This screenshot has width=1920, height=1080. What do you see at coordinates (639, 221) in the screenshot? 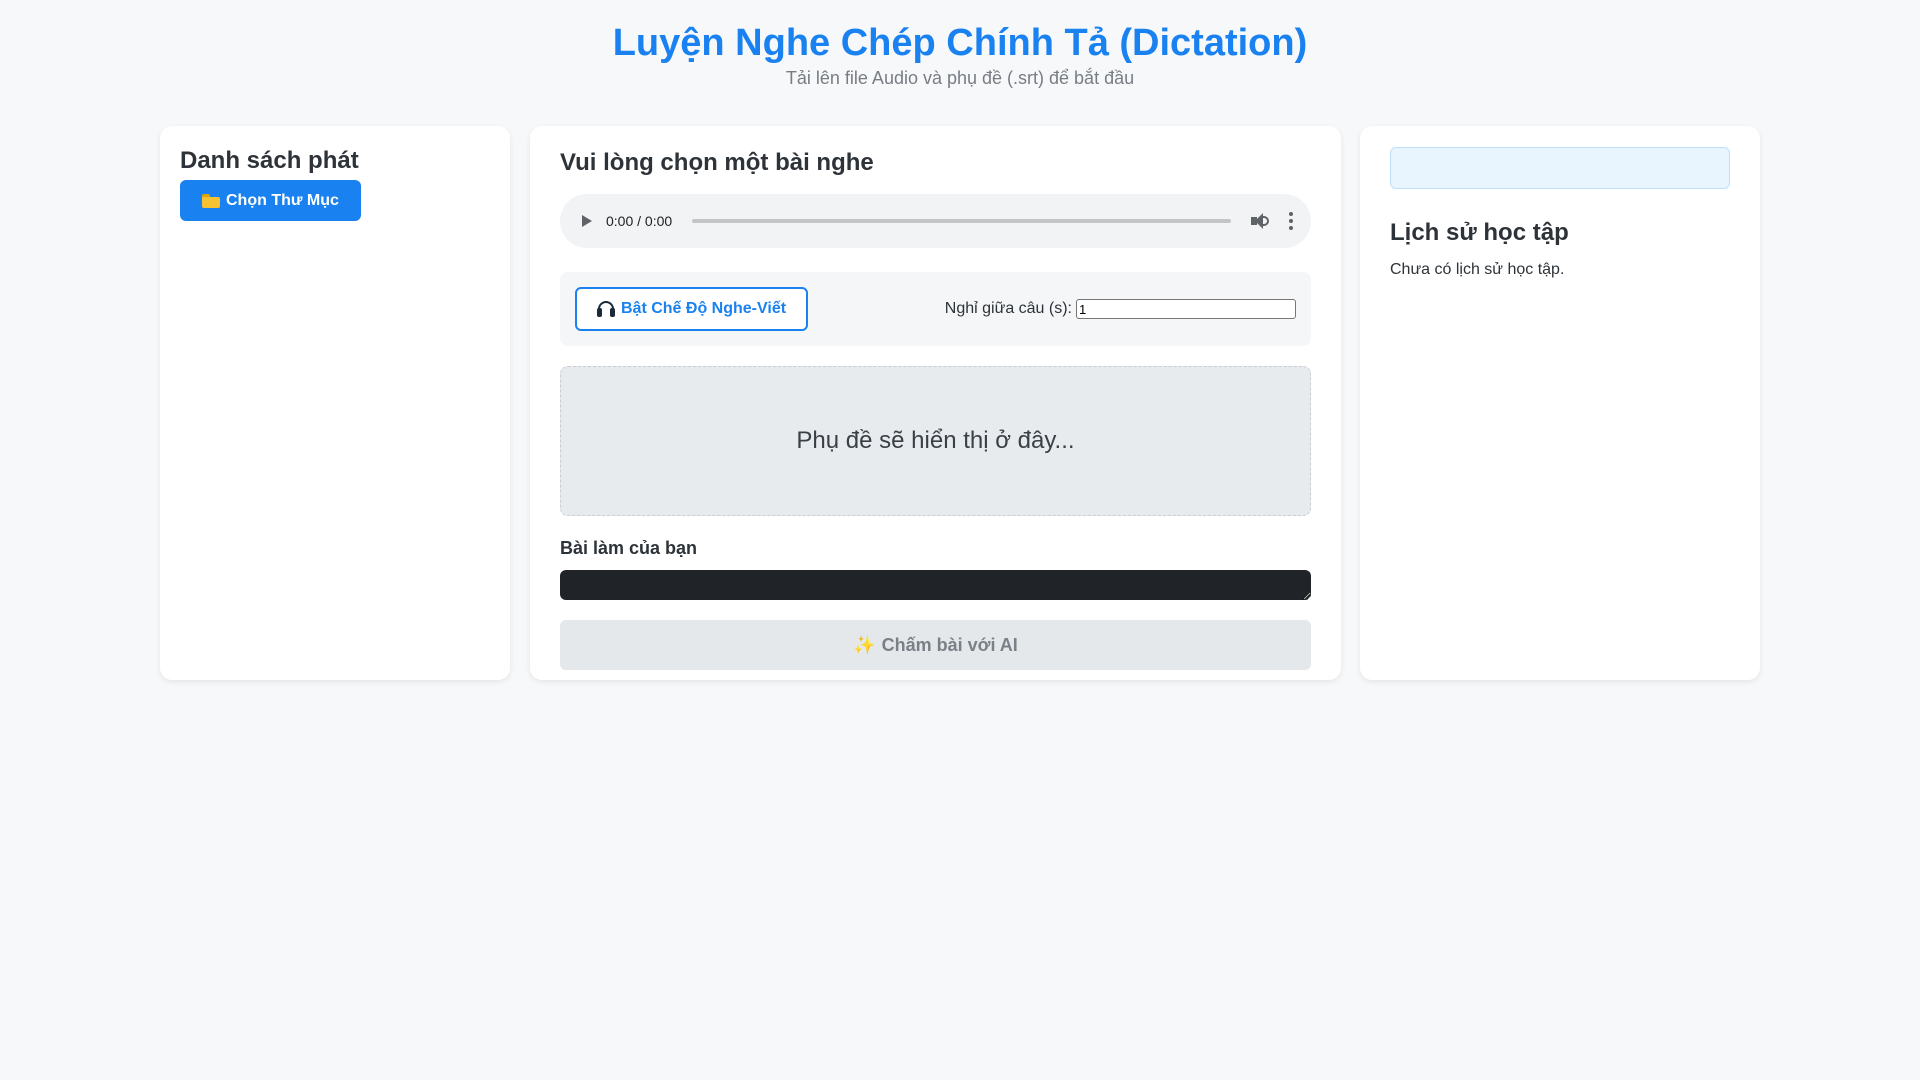
I see `audio-time: 0:00 / 0:00` at bounding box center [639, 221].